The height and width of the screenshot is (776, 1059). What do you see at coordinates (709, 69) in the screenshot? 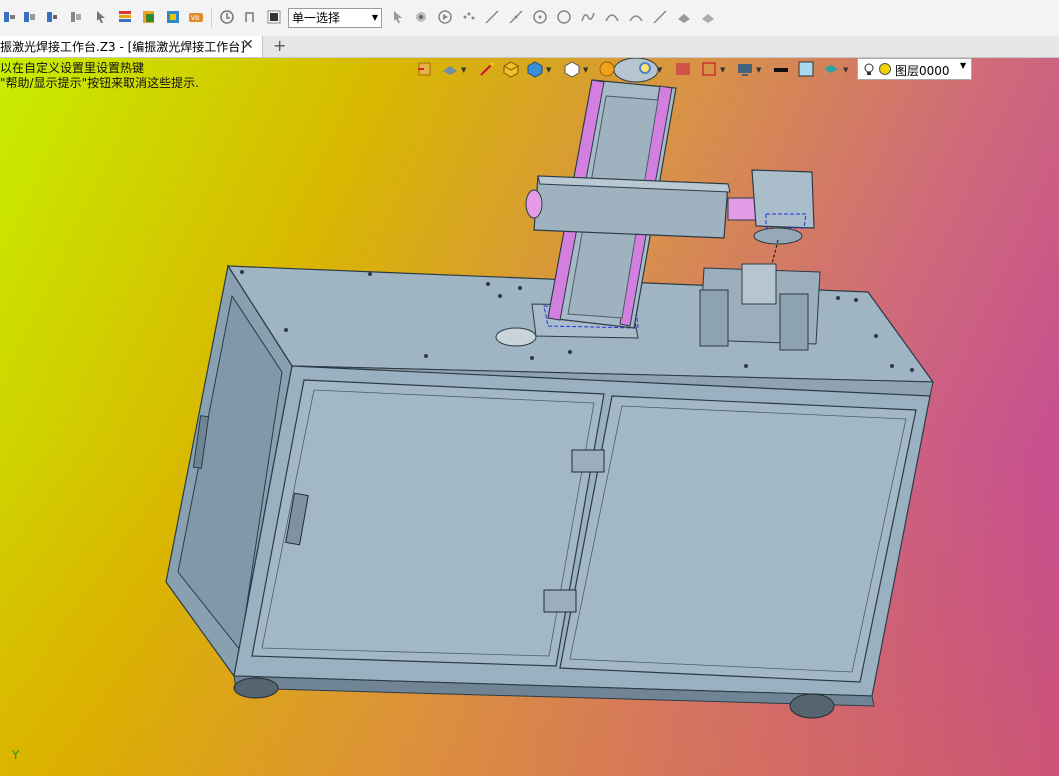
I see `dimension-icon` at bounding box center [709, 69].